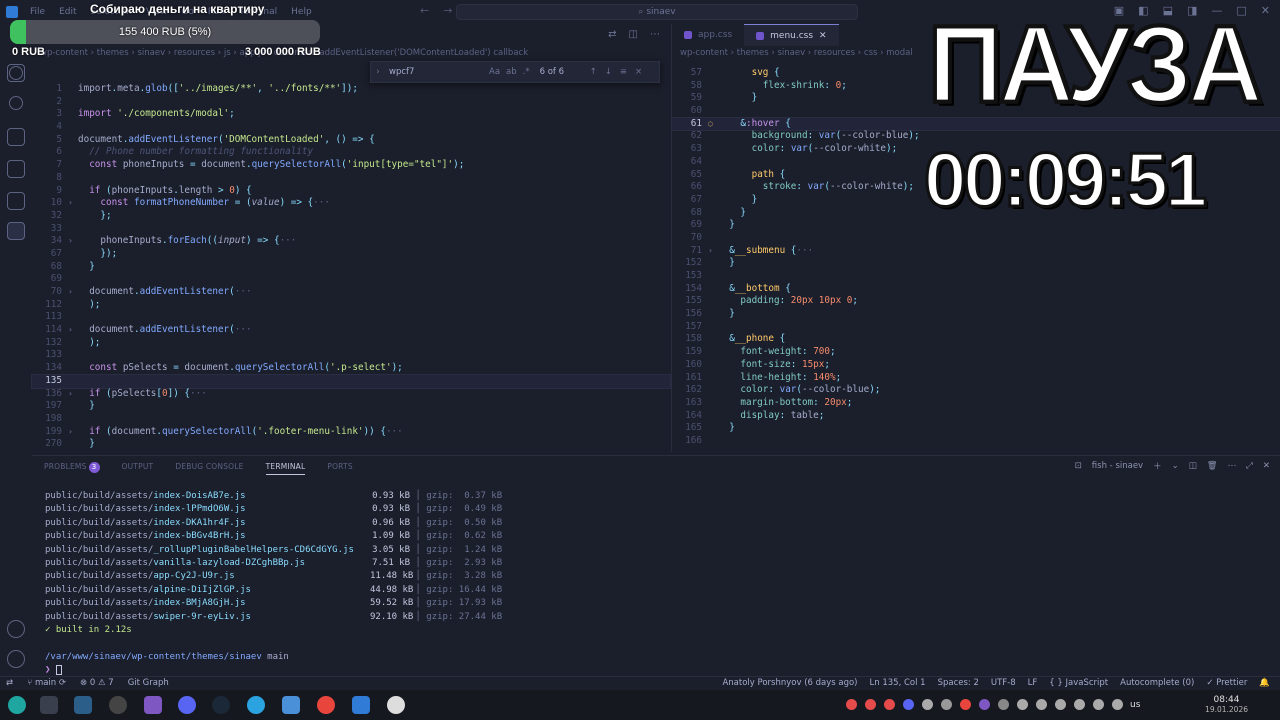 This screenshot has height=720, width=1280. What do you see at coordinates (209, 468) in the screenshot?
I see `tab-debug-console: DEBUG CONSOLE` at bounding box center [209, 468].